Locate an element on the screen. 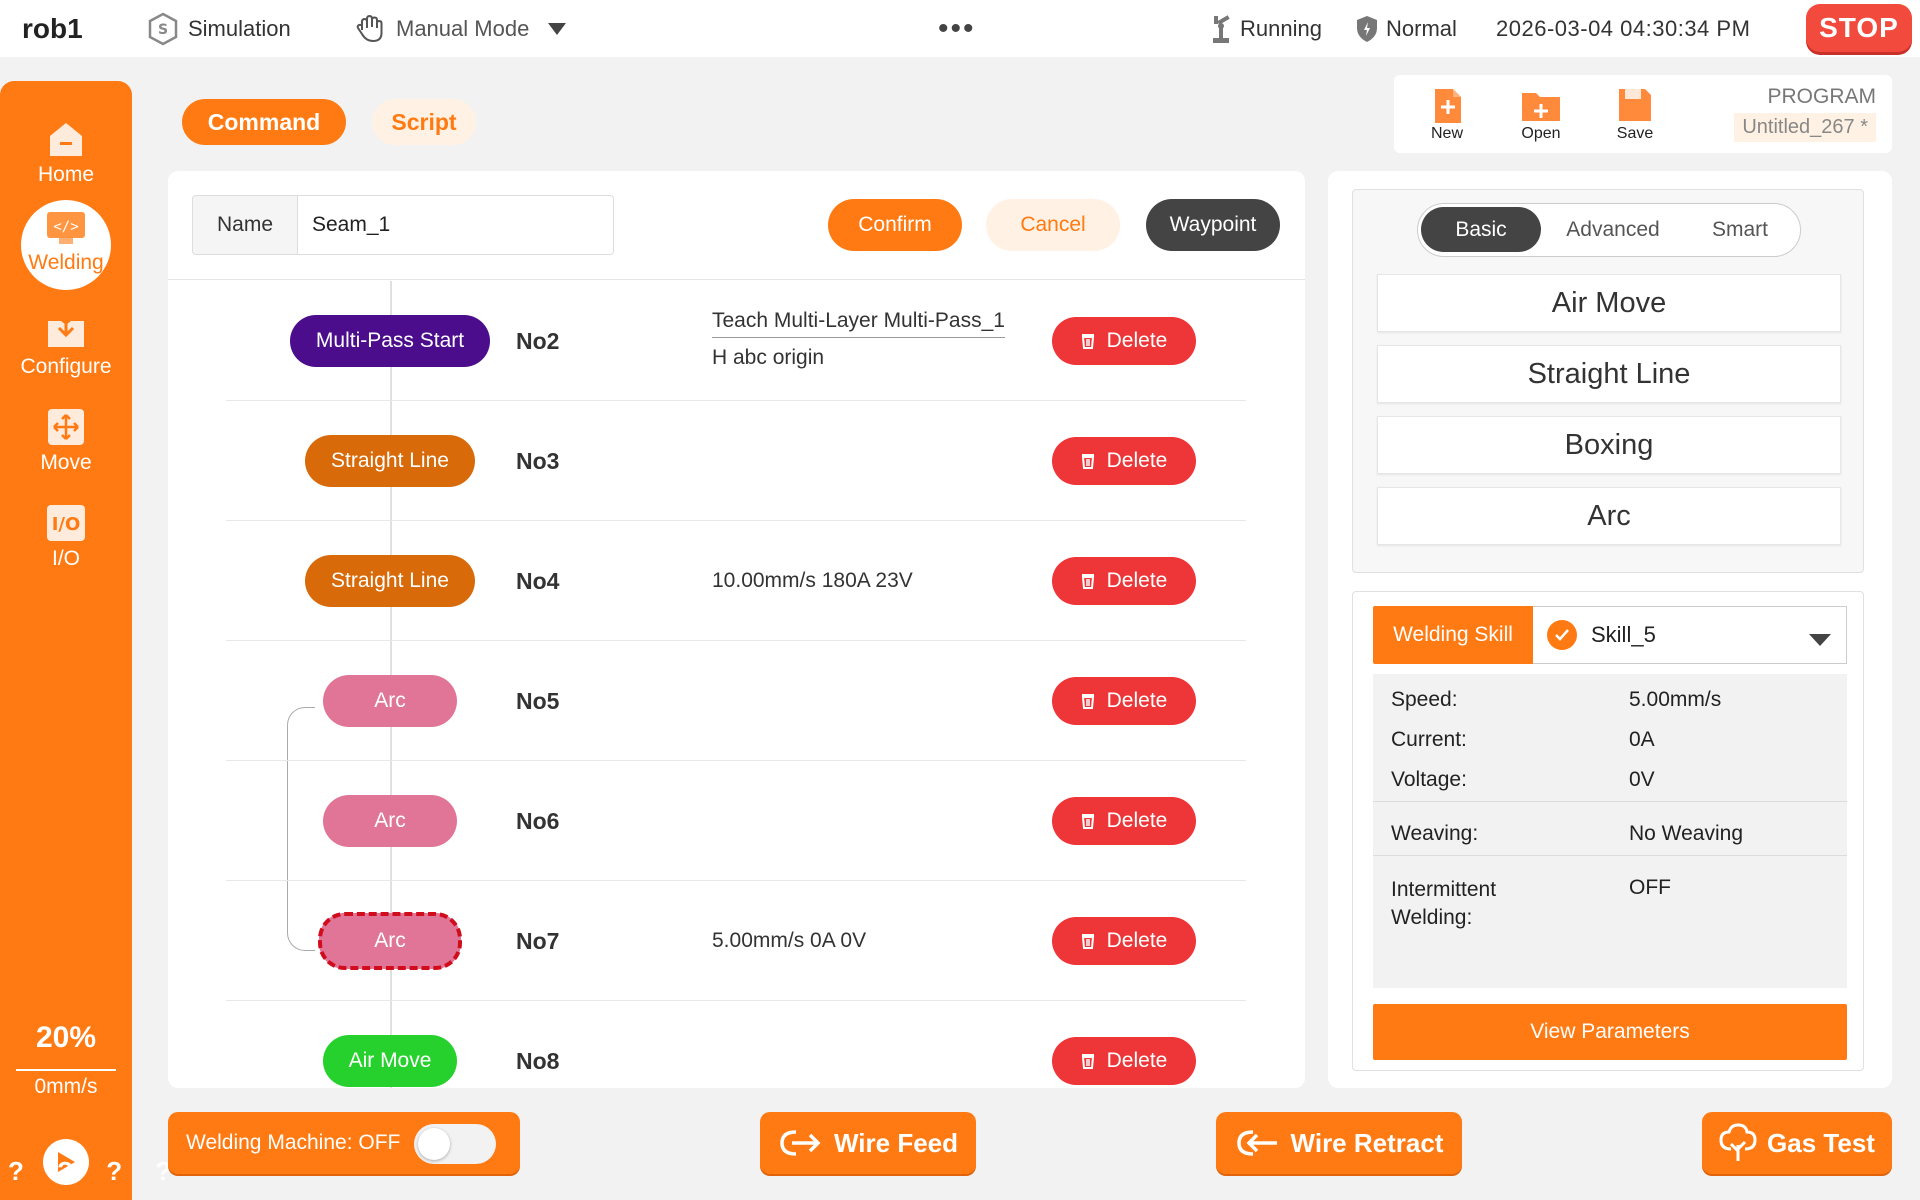 Image resolution: width=1920 pixels, height=1200 pixels. program-label: PROGRAM is located at coordinates (1821, 96).